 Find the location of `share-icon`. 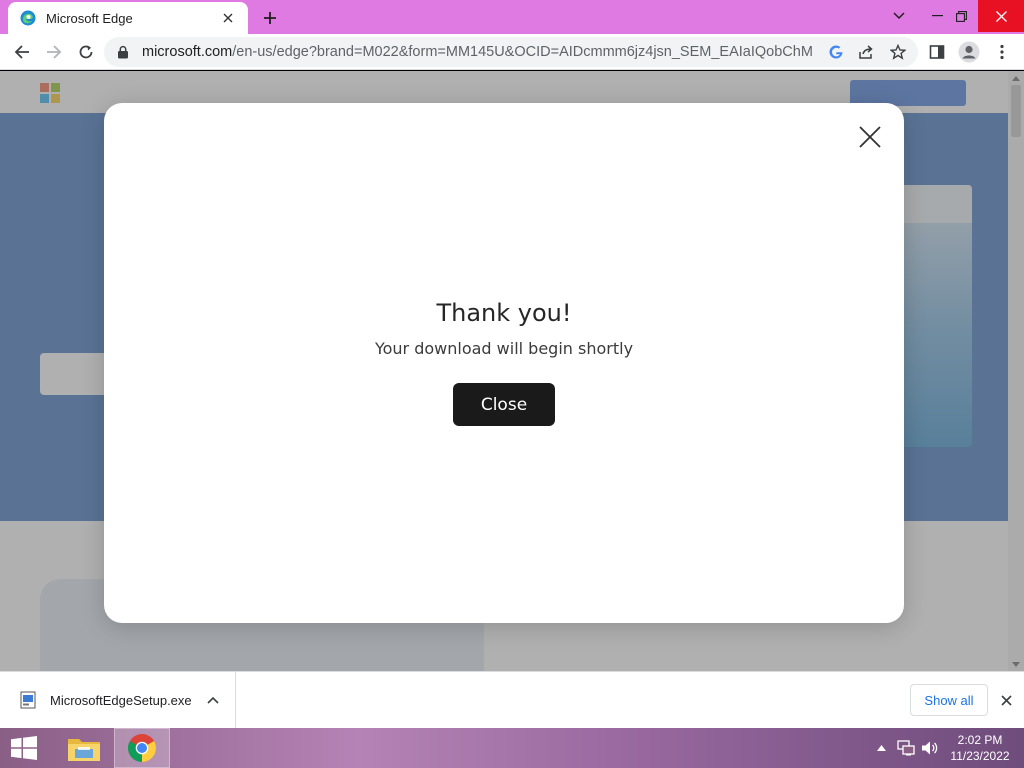

share-icon is located at coordinates (866, 52).